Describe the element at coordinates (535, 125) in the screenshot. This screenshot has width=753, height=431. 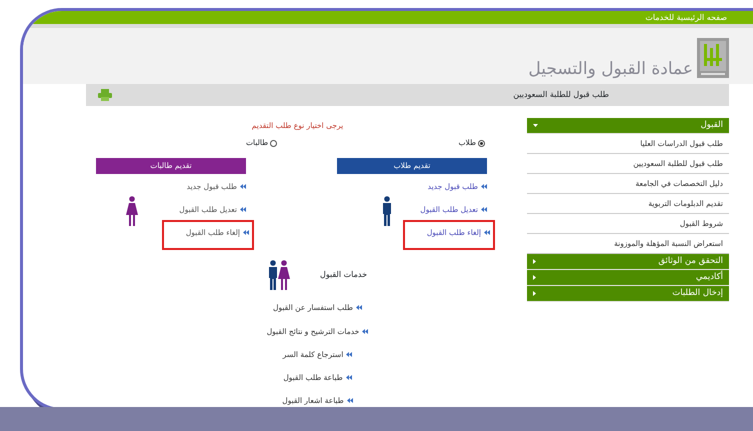
I see `caret-down-icon` at that location.